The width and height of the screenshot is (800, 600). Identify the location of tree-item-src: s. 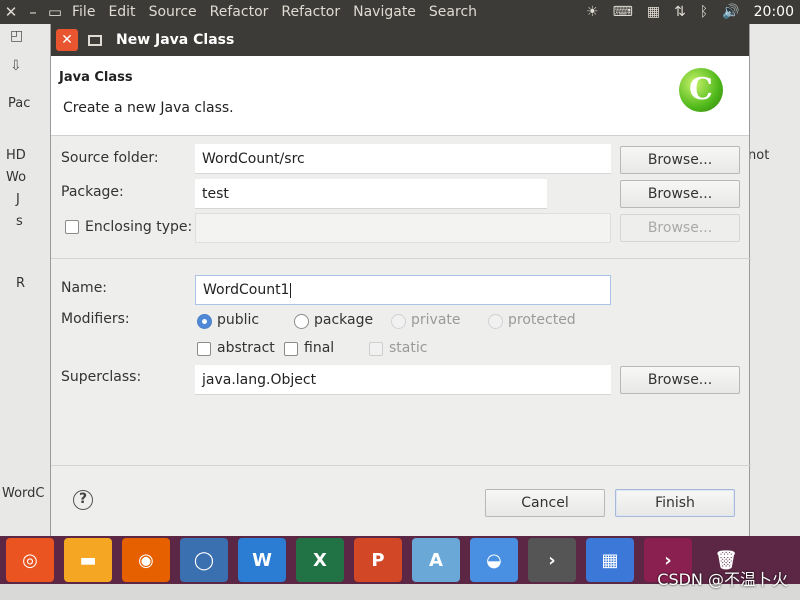
(19, 221).